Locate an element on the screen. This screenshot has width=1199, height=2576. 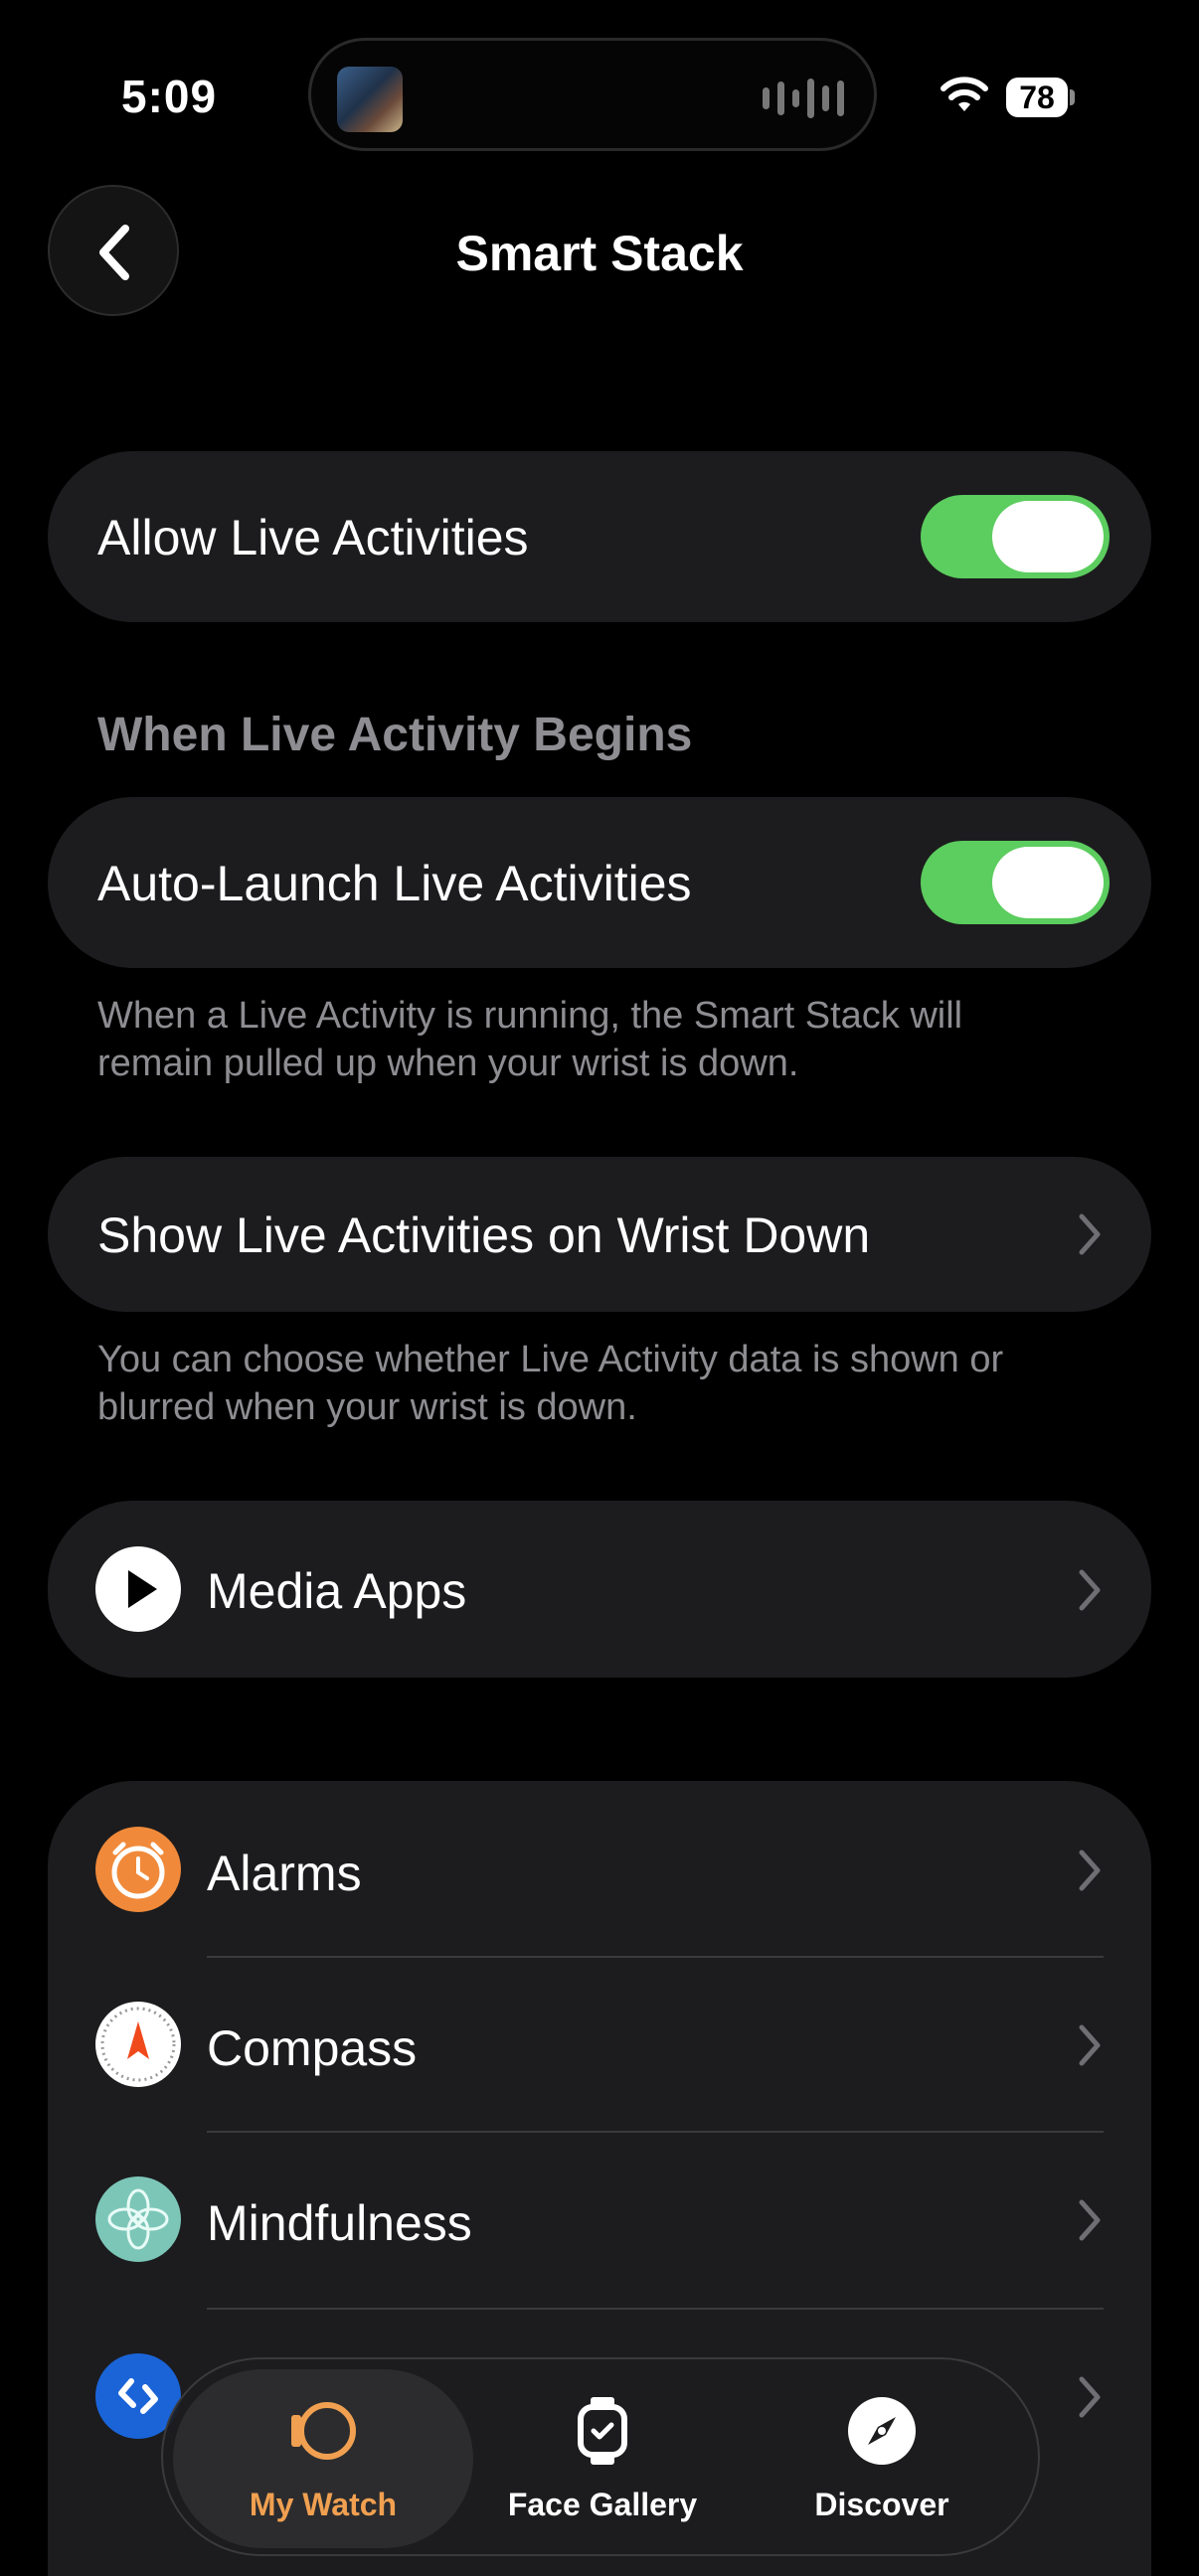
tab-discover: Discover is located at coordinates (882, 2458).